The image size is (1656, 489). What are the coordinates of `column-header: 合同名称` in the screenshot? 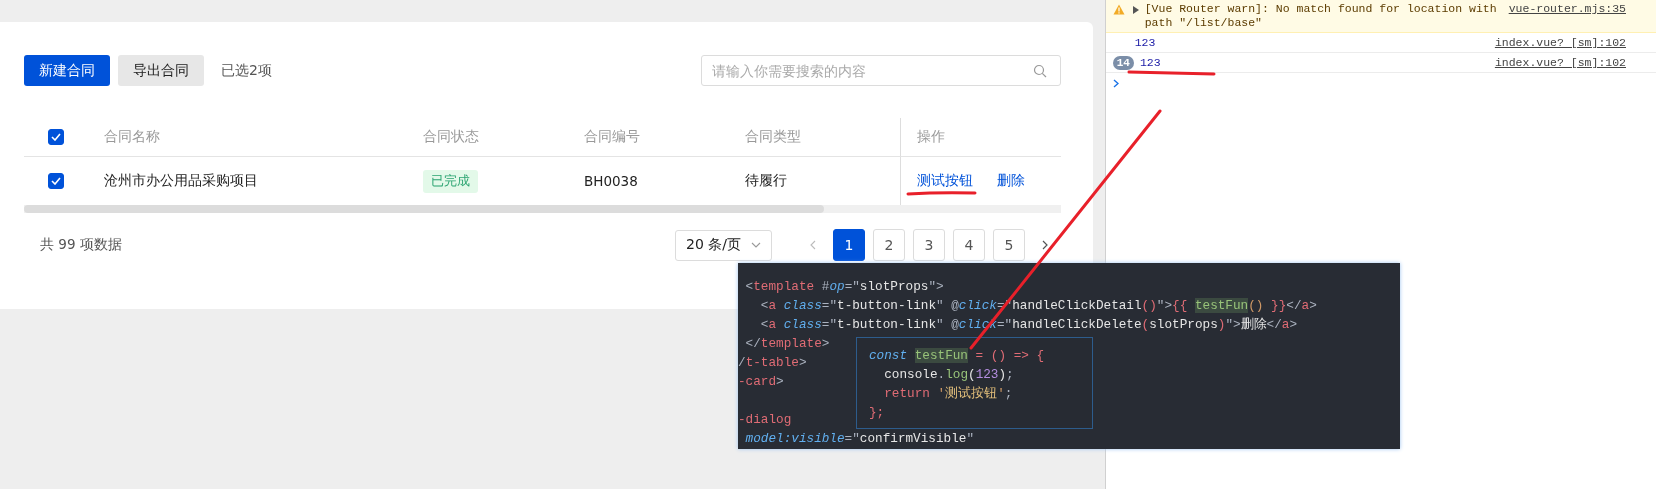 It's located at (132, 137).